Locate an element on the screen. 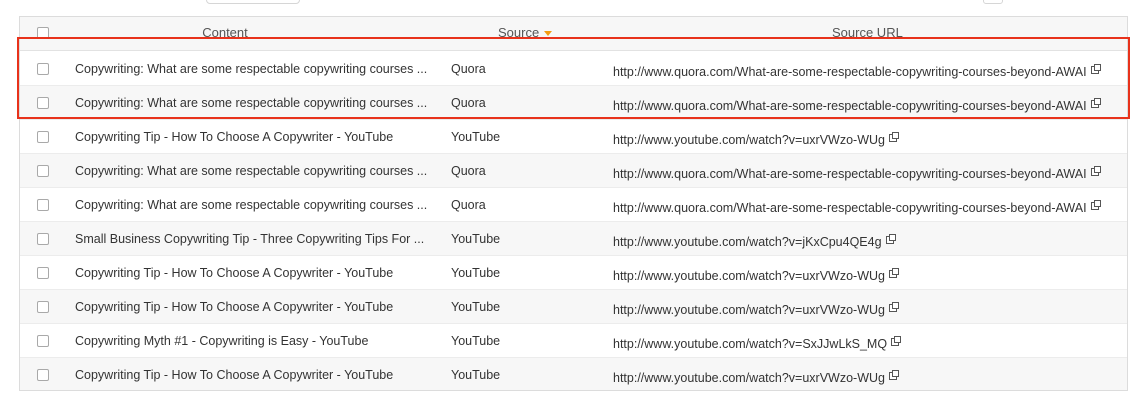 Image resolution: width=1143 pixels, height=402 pixels. toolbar is located at coordinates (571, 8).